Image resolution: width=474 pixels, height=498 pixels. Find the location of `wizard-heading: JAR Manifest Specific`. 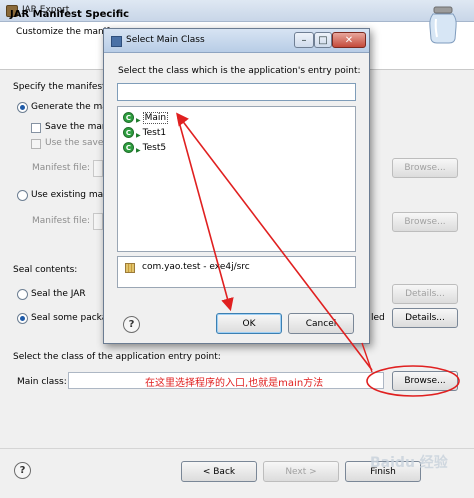

wizard-heading: JAR Manifest Specific is located at coordinates (70, 14).